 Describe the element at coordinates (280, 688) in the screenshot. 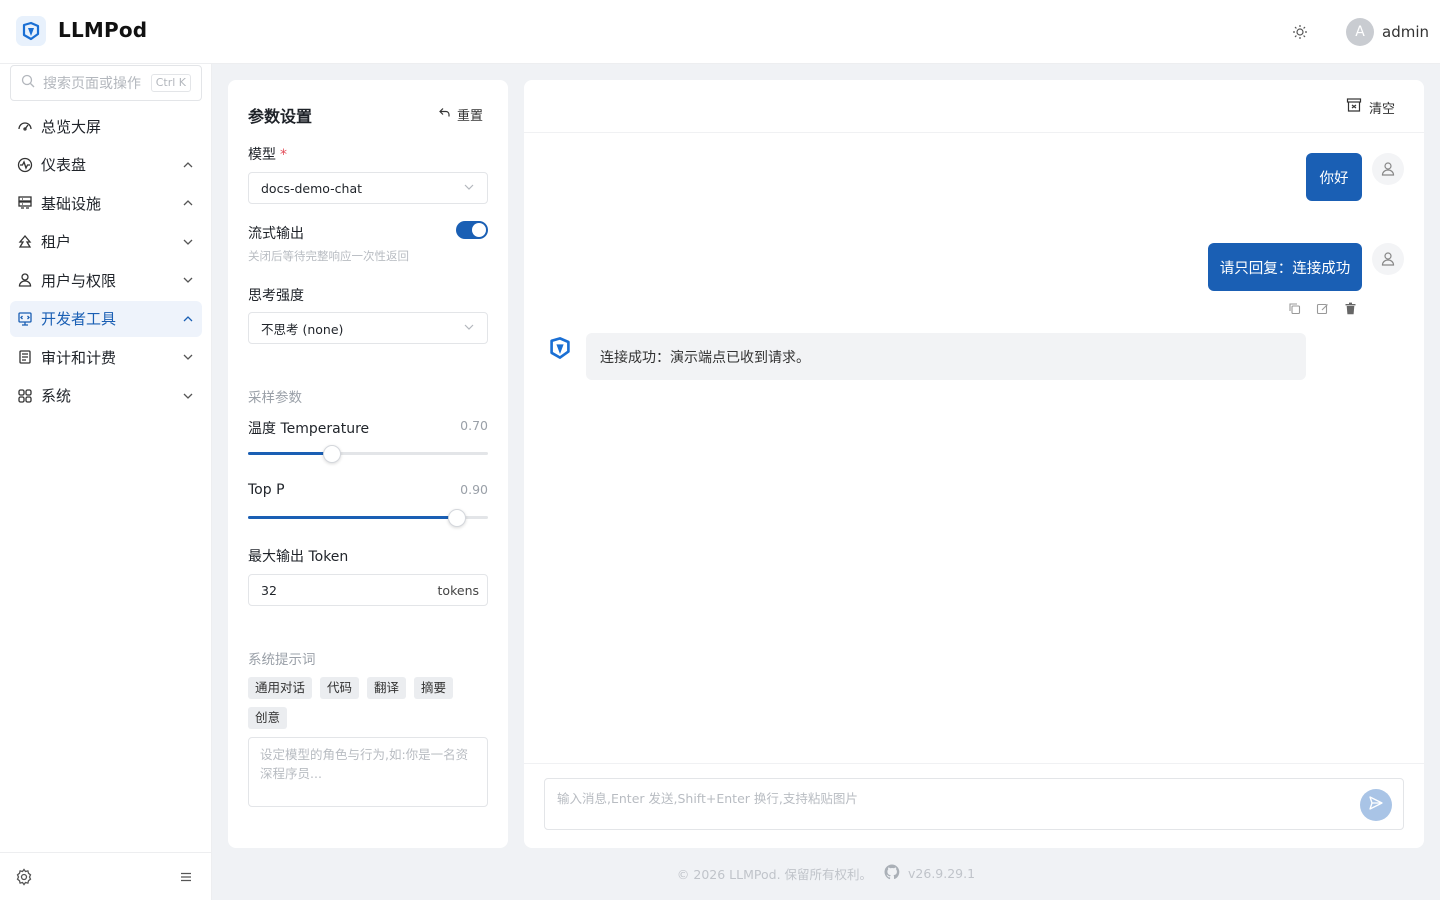

I see `preset-tag-general: 通用对话` at that location.